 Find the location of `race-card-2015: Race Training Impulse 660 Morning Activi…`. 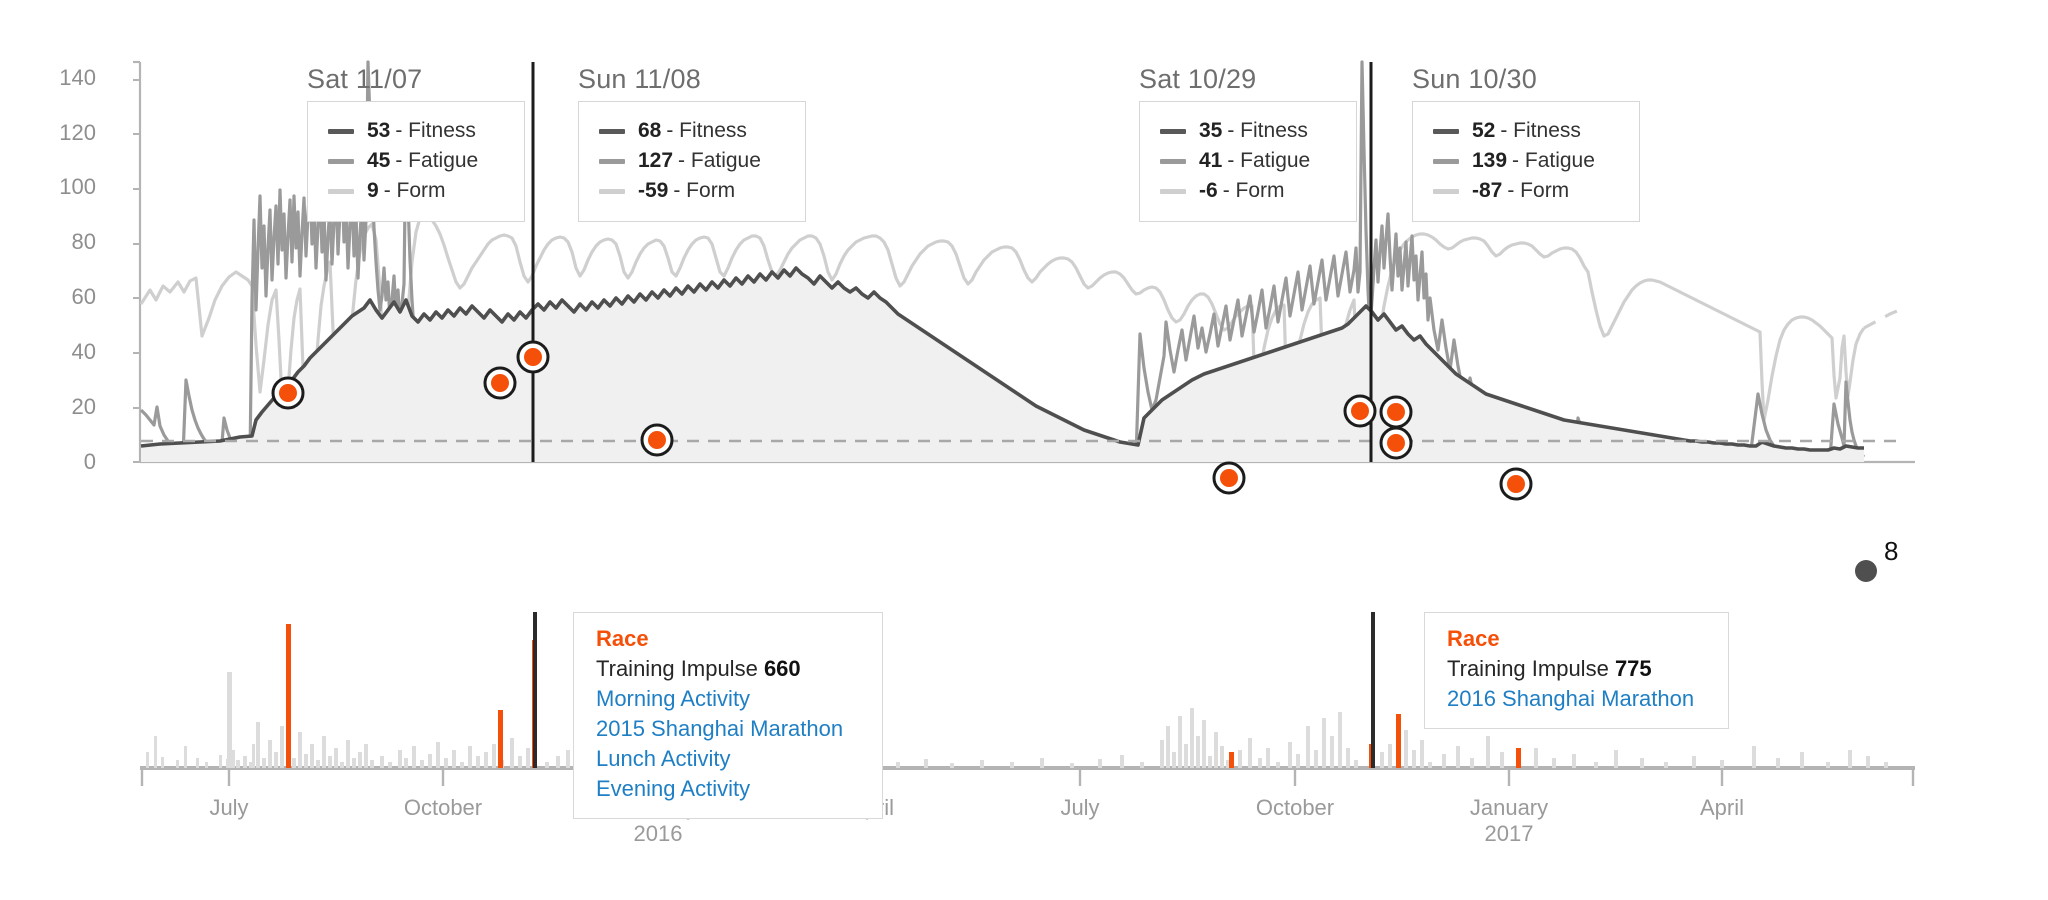

race-card-2015: Race Training Impulse 660 Morning Activi… is located at coordinates (728, 715).